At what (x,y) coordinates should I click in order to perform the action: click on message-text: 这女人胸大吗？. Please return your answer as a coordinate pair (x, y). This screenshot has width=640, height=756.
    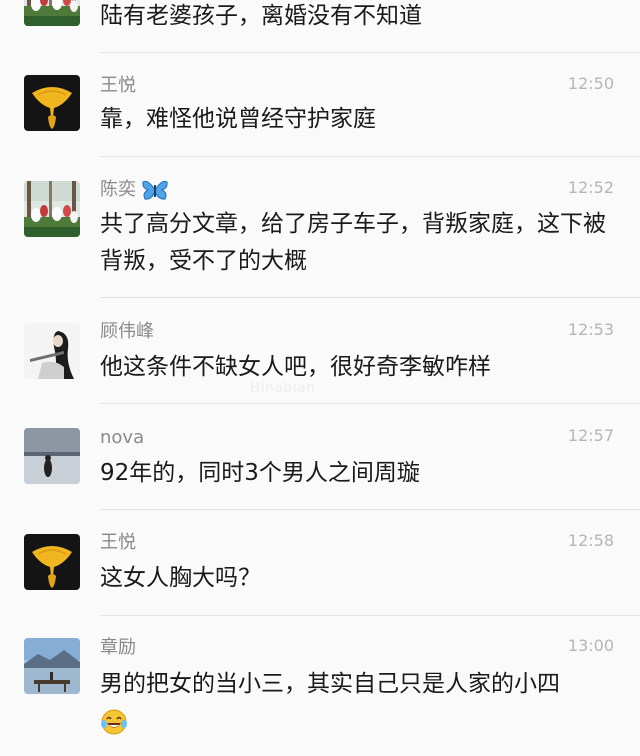
    Looking at the image, I should click on (180, 578).